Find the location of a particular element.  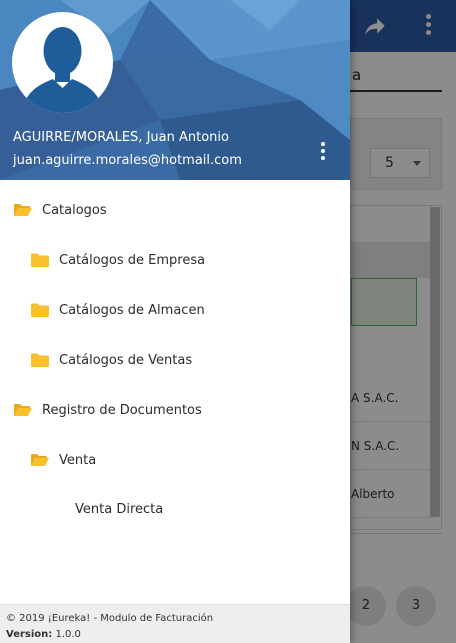

menu-item-registro-documentos: Registro de Documentos is located at coordinates (108, 410).